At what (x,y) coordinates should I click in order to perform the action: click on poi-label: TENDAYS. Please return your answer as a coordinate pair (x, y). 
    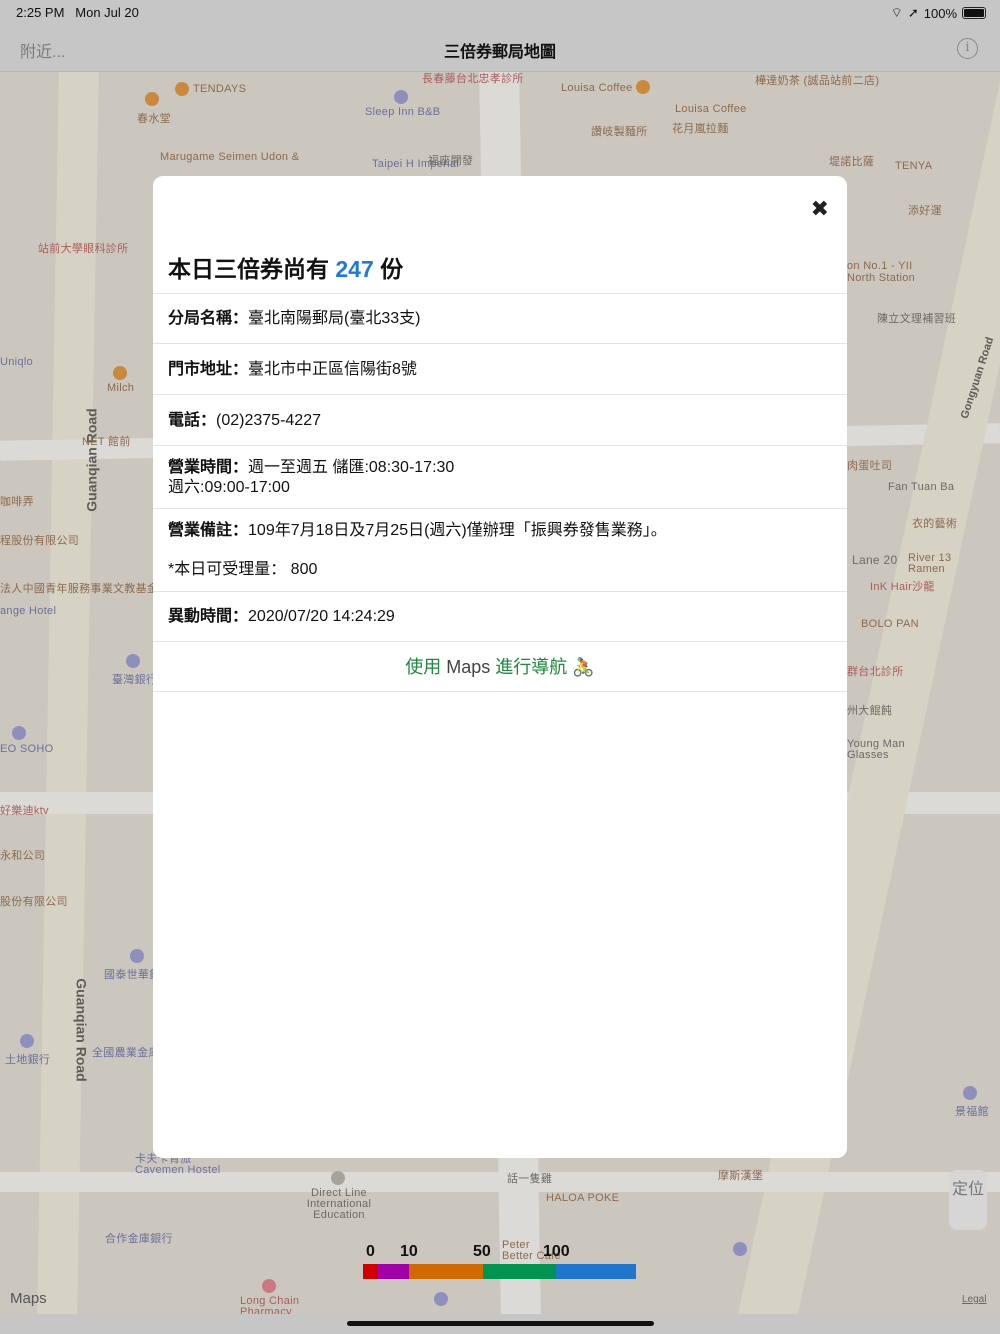
    Looking at the image, I should click on (219, 89).